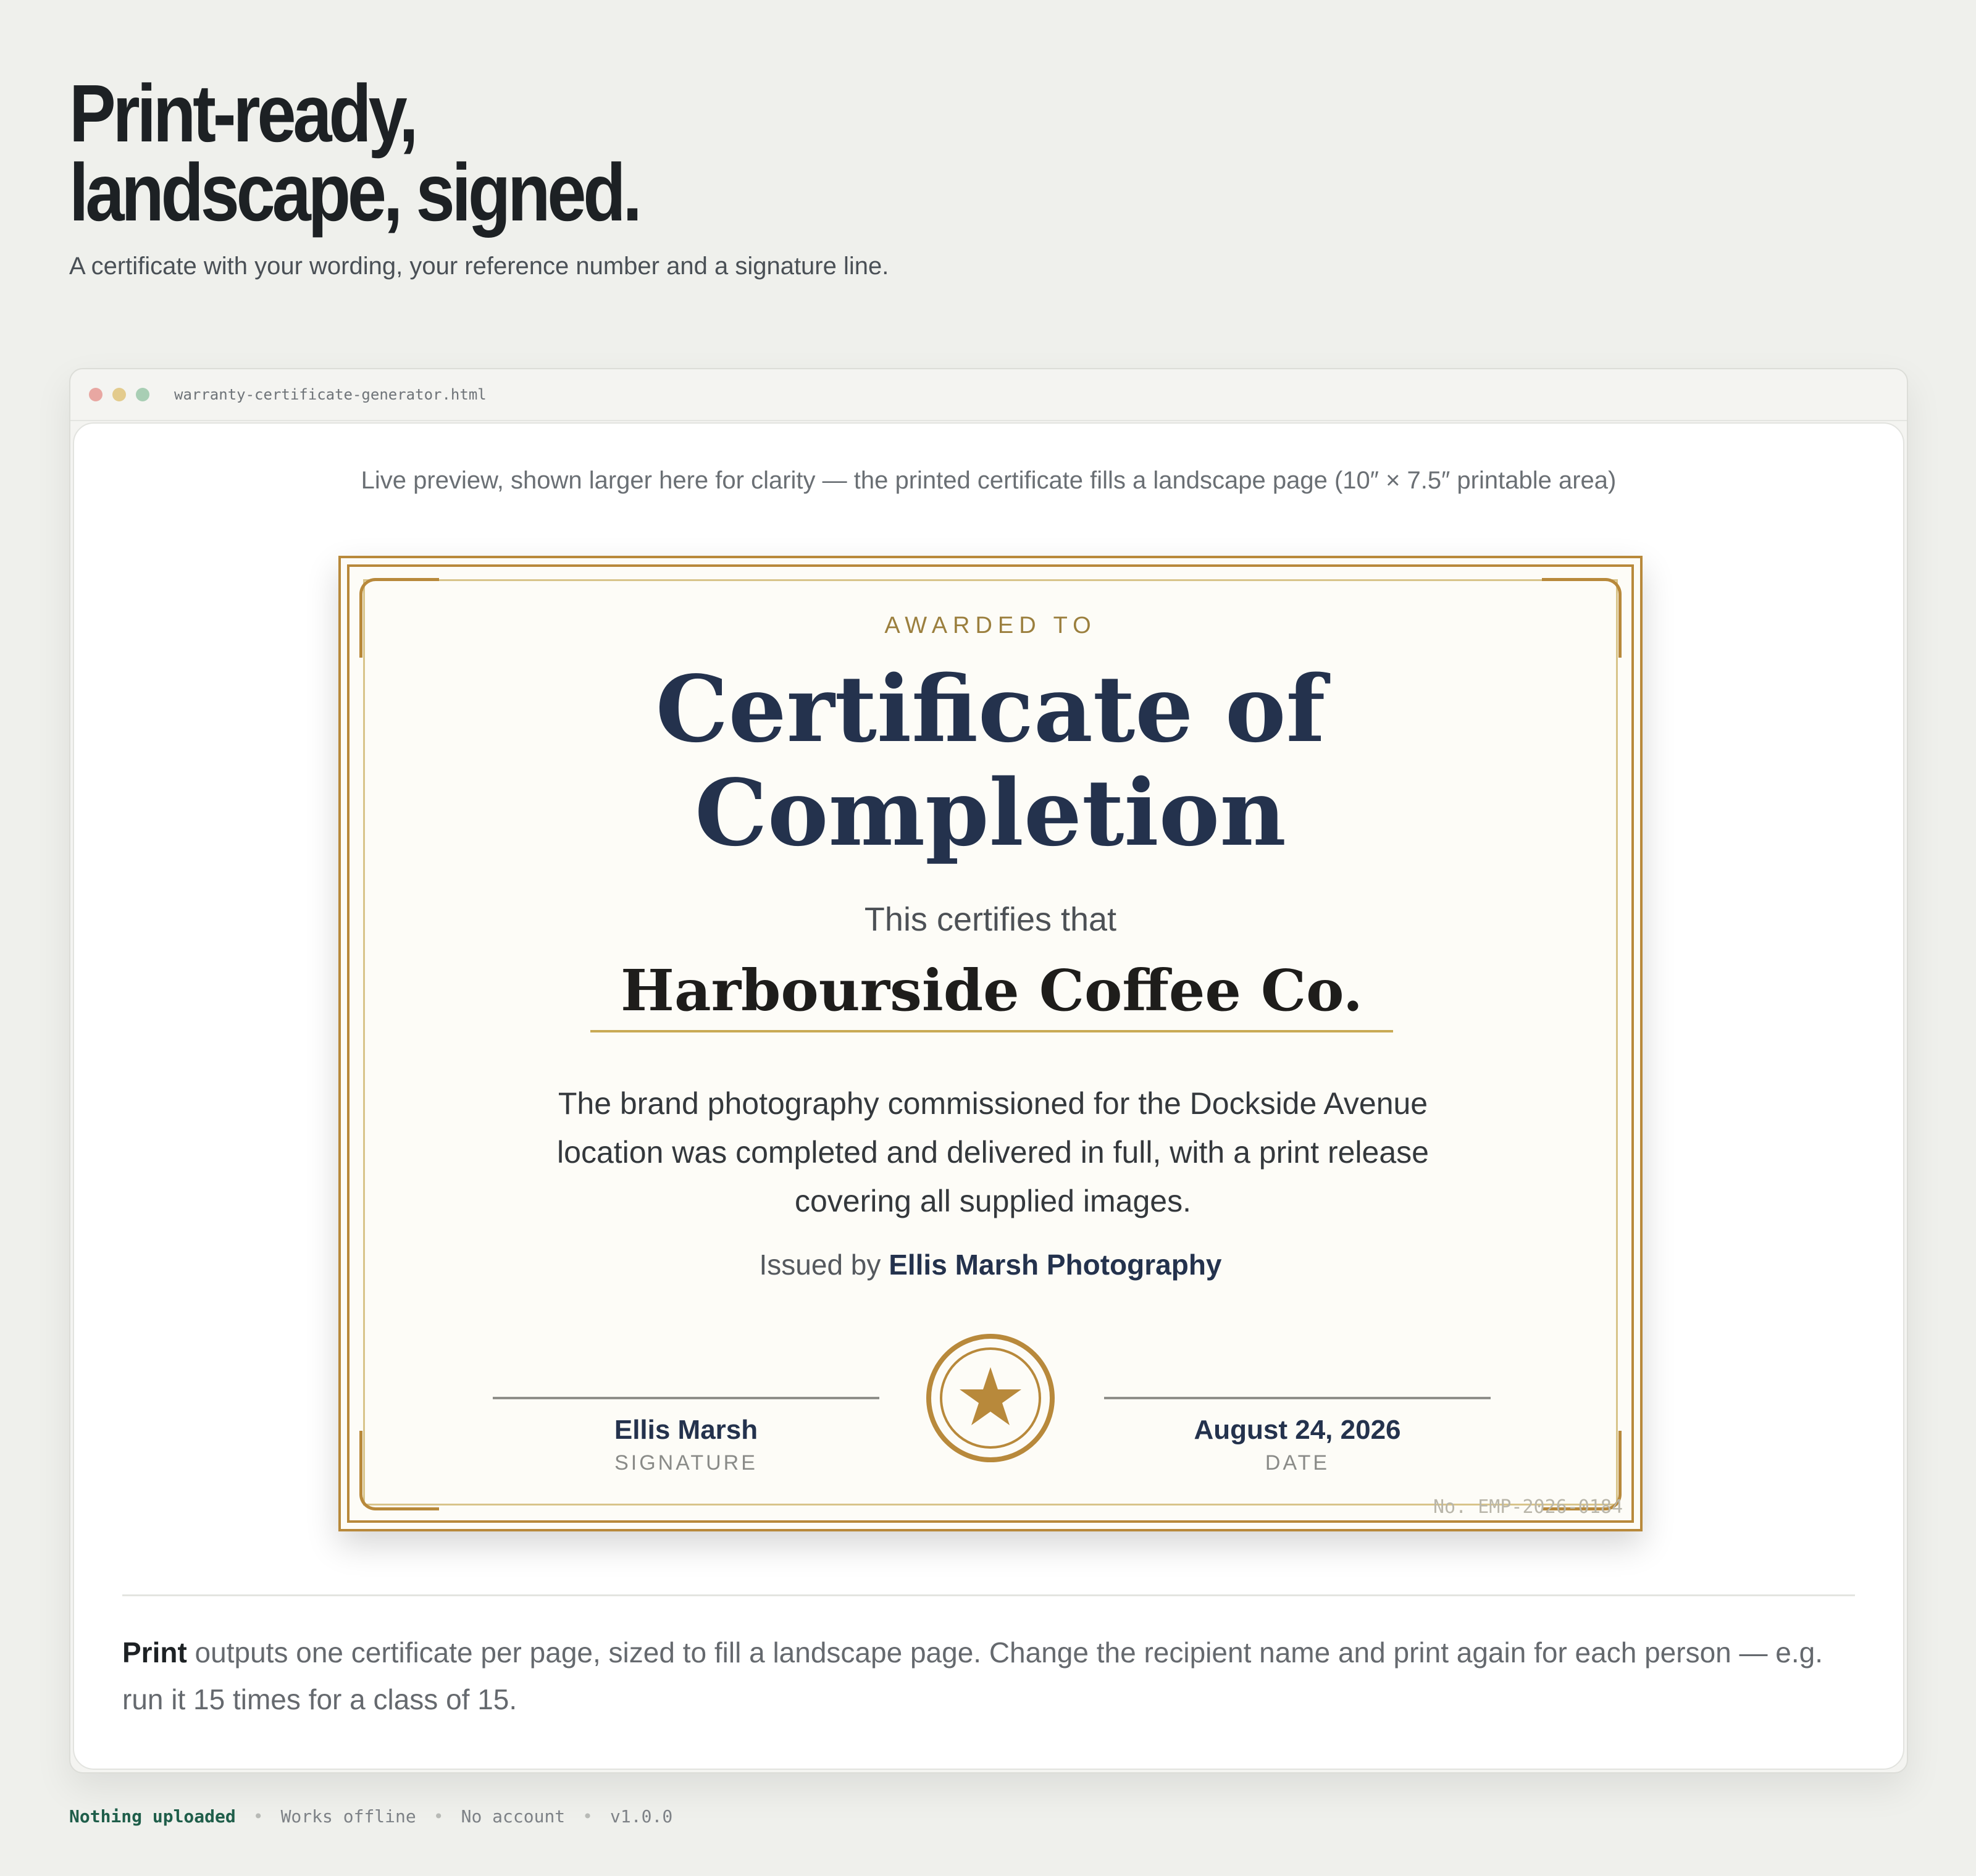 The height and width of the screenshot is (1876, 1976). What do you see at coordinates (399, 1470) in the screenshot?
I see `corner-ornament-bottom-left` at bounding box center [399, 1470].